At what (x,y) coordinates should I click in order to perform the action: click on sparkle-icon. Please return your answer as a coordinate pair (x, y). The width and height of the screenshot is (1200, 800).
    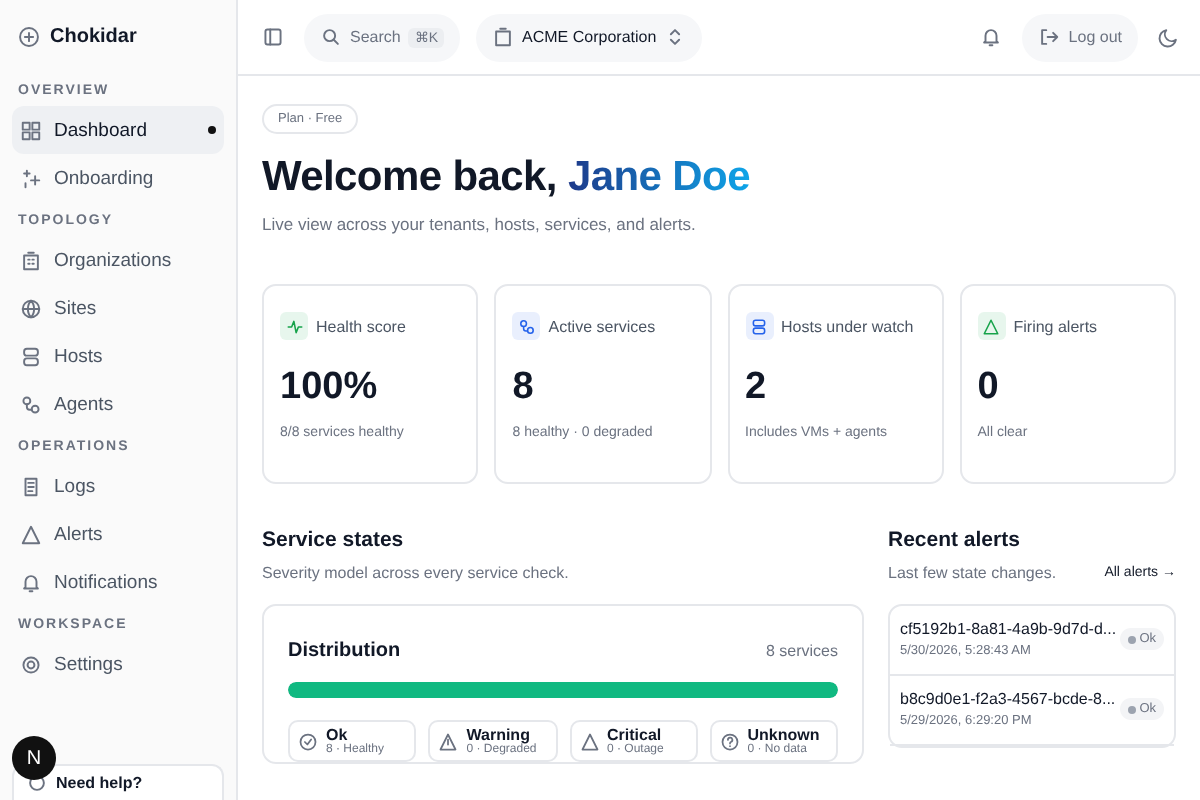
    Looking at the image, I should click on (31, 178).